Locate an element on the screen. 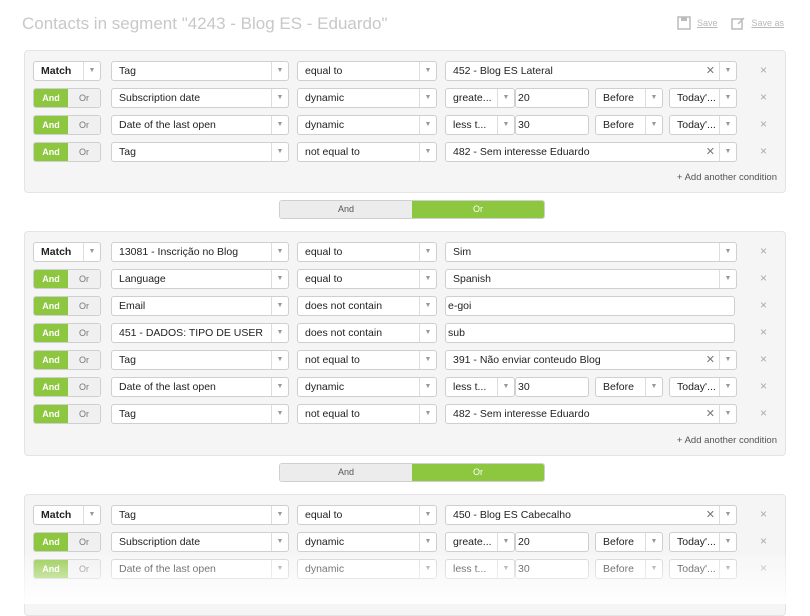 This screenshot has width=810, height=616. block-connector: And Or is located at coordinates (412, 472).